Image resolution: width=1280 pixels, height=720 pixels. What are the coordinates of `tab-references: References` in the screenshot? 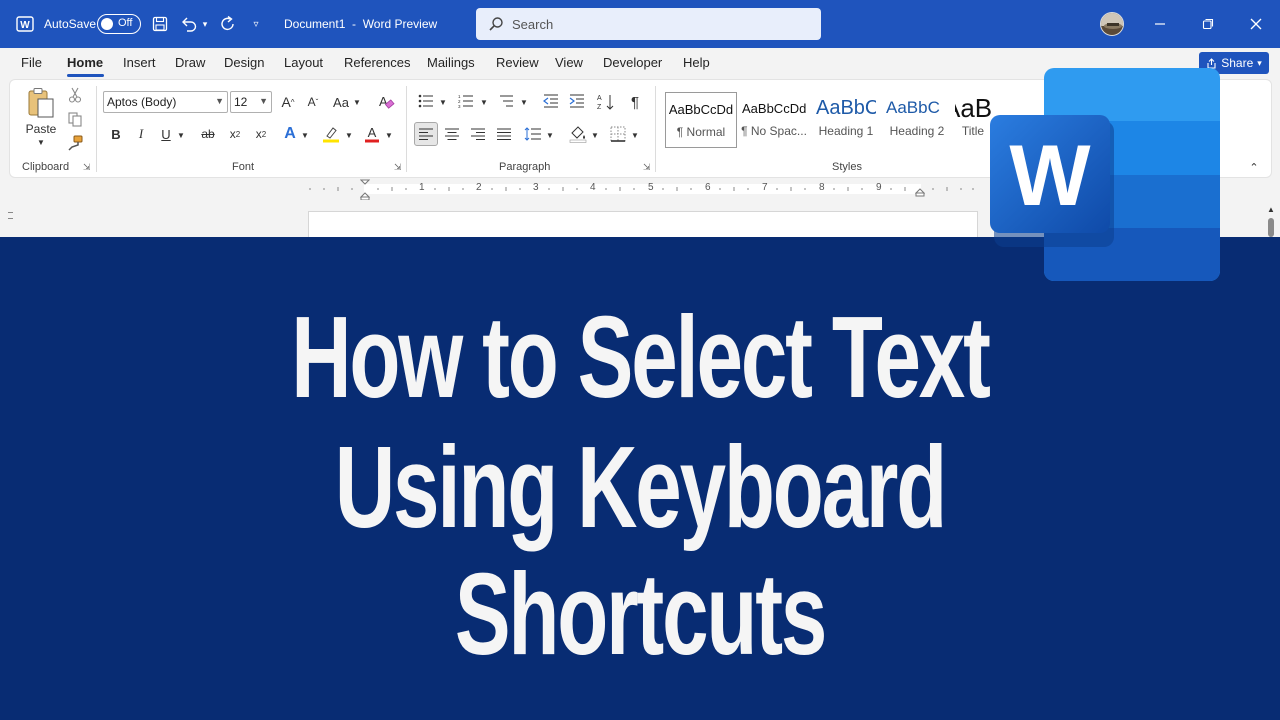 It's located at (377, 62).